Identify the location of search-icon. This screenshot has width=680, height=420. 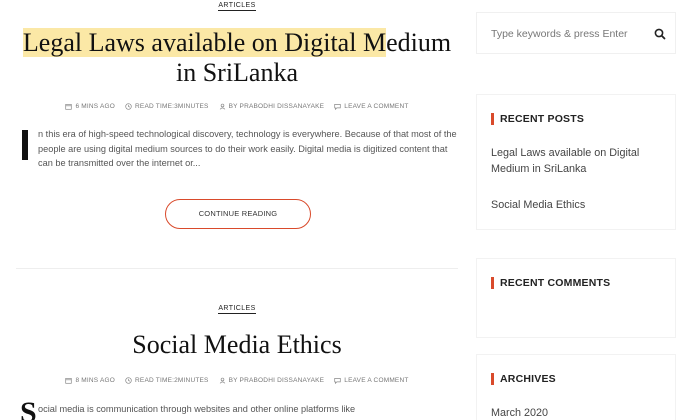
(660, 34).